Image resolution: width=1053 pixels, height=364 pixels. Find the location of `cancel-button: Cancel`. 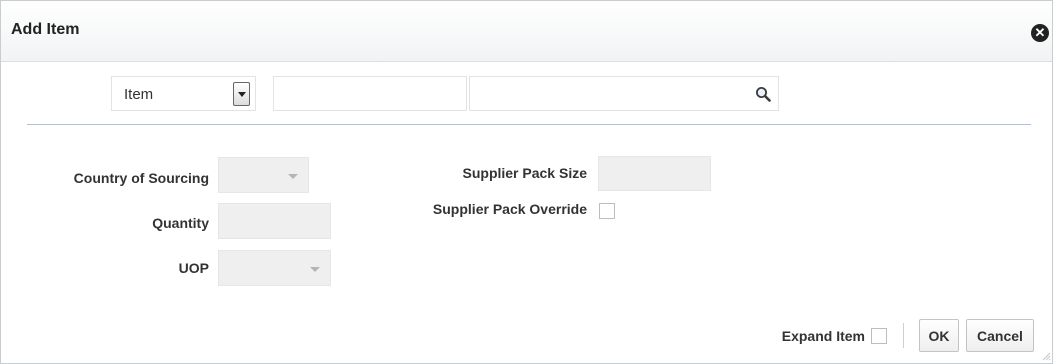

cancel-button: Cancel is located at coordinates (1000, 335).